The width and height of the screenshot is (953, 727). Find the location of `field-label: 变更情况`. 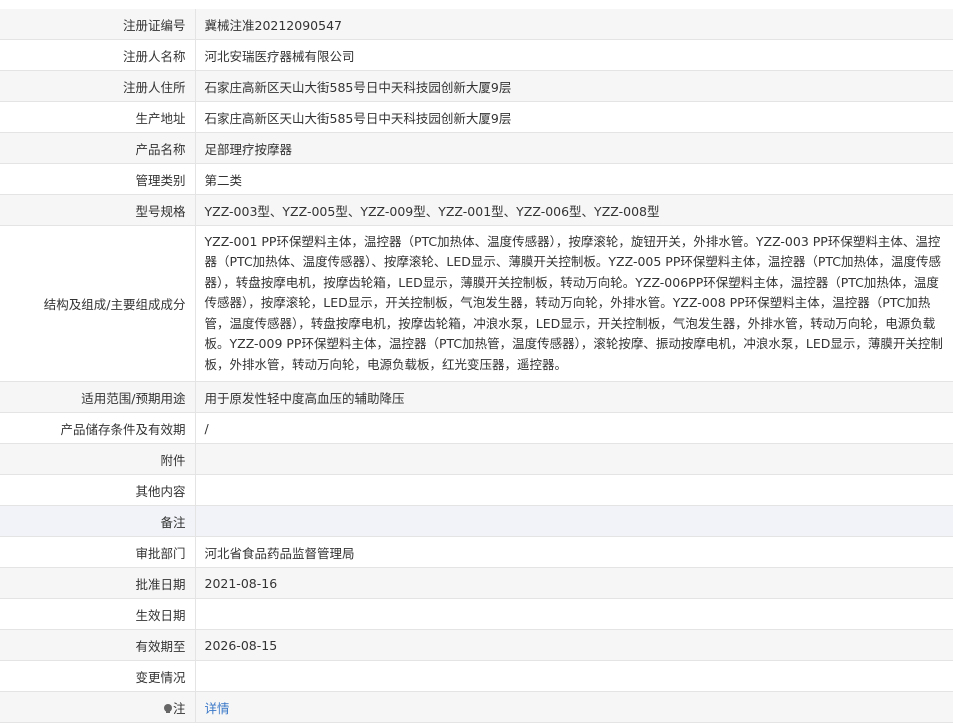

field-label: 变更情况 is located at coordinates (98, 676).